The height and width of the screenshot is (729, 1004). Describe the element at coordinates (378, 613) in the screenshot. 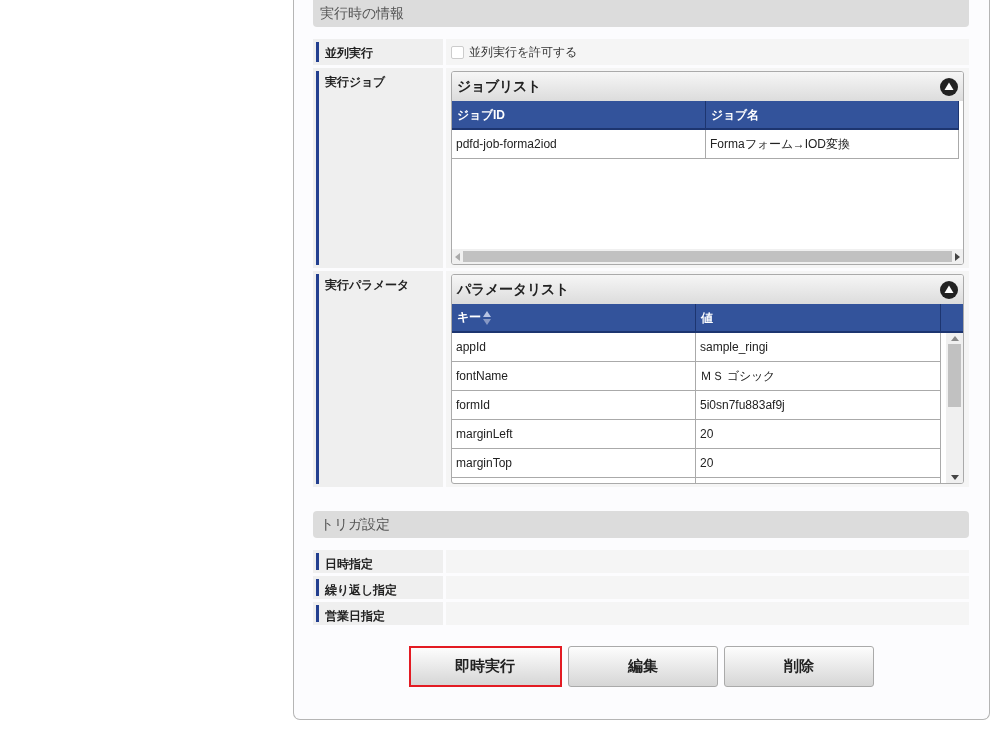

I see `field-label: 営業日指定` at that location.